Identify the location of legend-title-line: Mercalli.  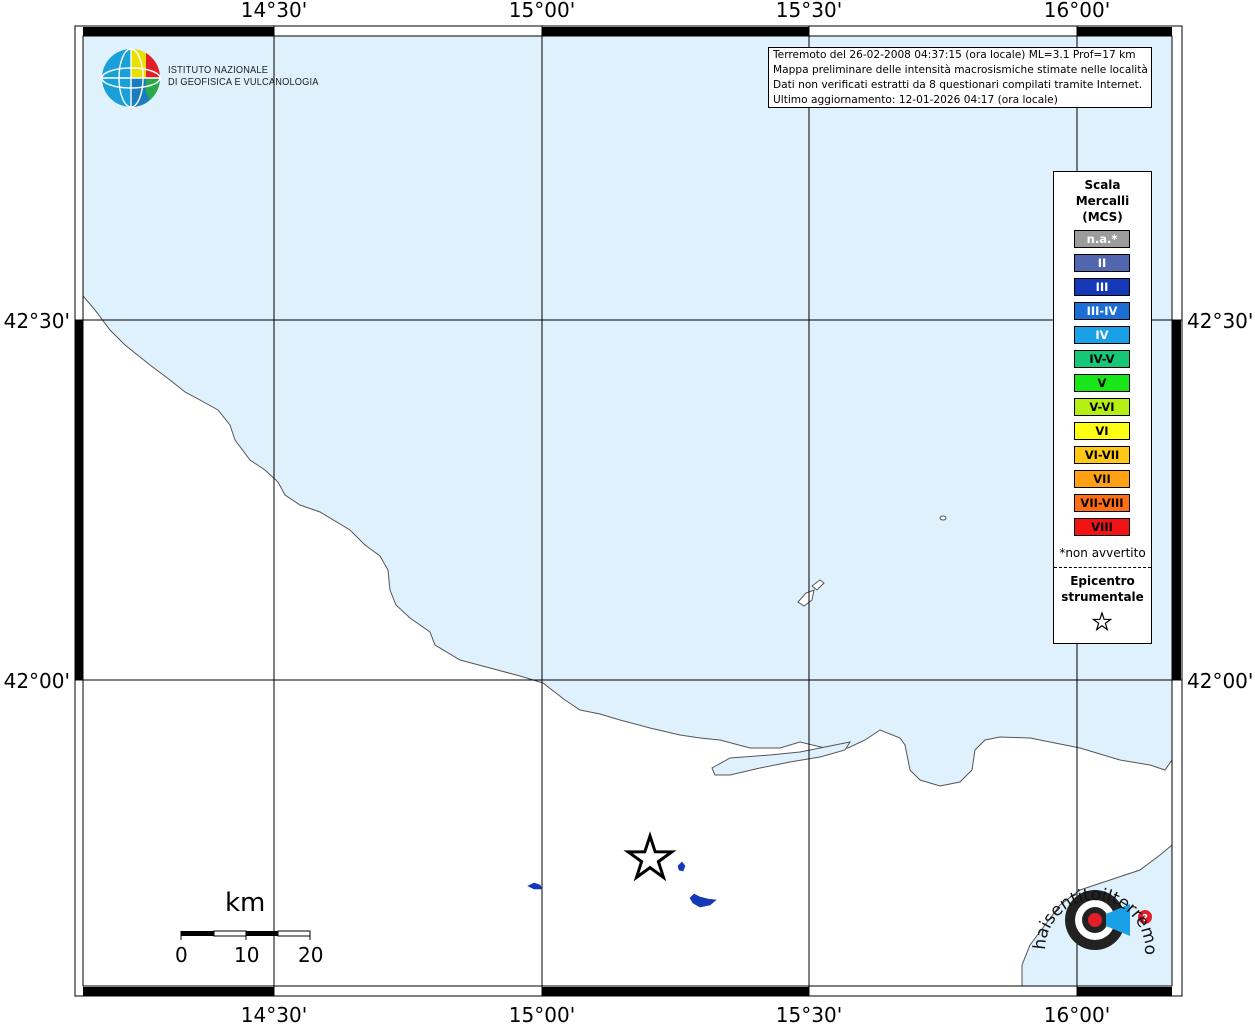
(1102, 201).